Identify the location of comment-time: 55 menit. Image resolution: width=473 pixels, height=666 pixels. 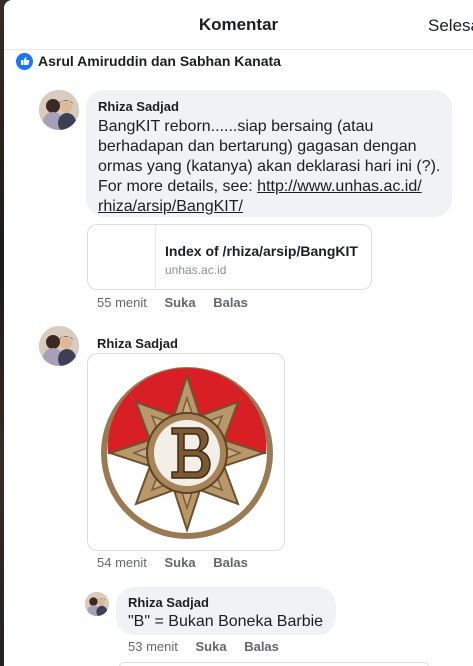
(122, 302).